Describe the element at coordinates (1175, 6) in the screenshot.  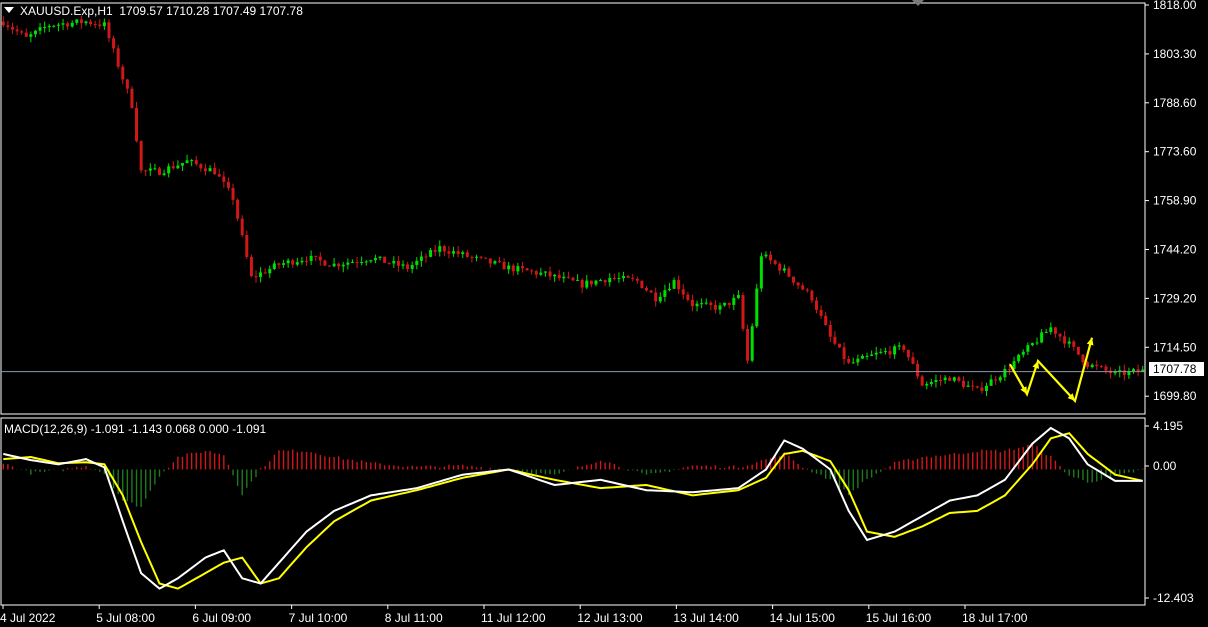
I see `price-tick-label: 1818.00` at that location.